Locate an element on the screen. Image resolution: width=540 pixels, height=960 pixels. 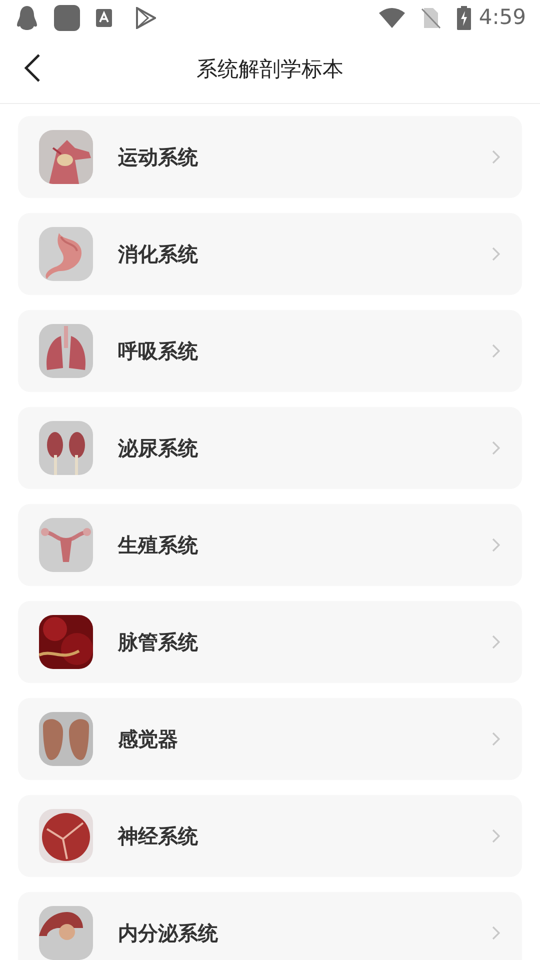
list-item: 生殖系统 is located at coordinates (270, 545).